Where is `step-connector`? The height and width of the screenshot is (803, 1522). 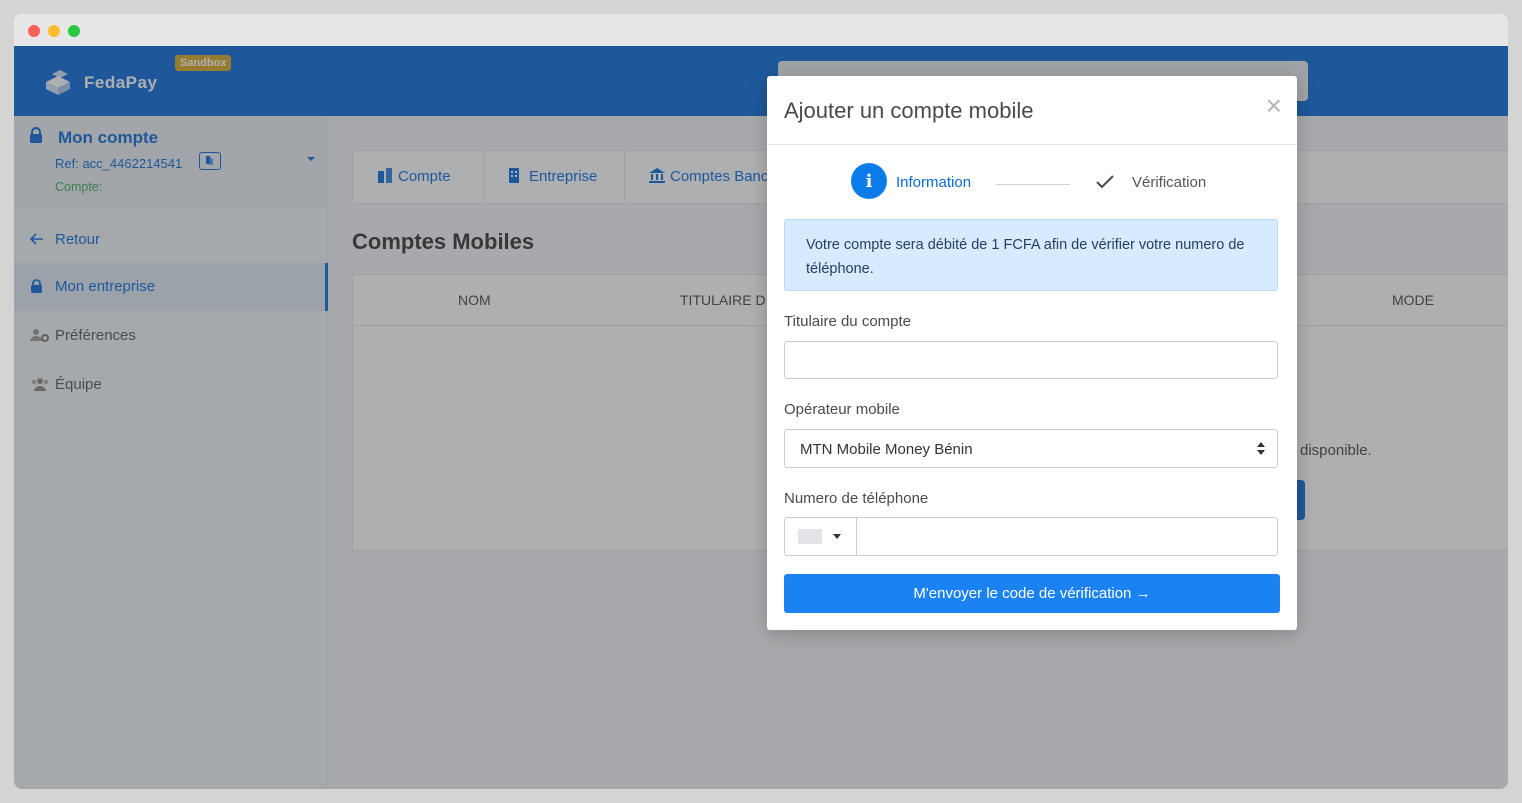 step-connector is located at coordinates (1033, 184).